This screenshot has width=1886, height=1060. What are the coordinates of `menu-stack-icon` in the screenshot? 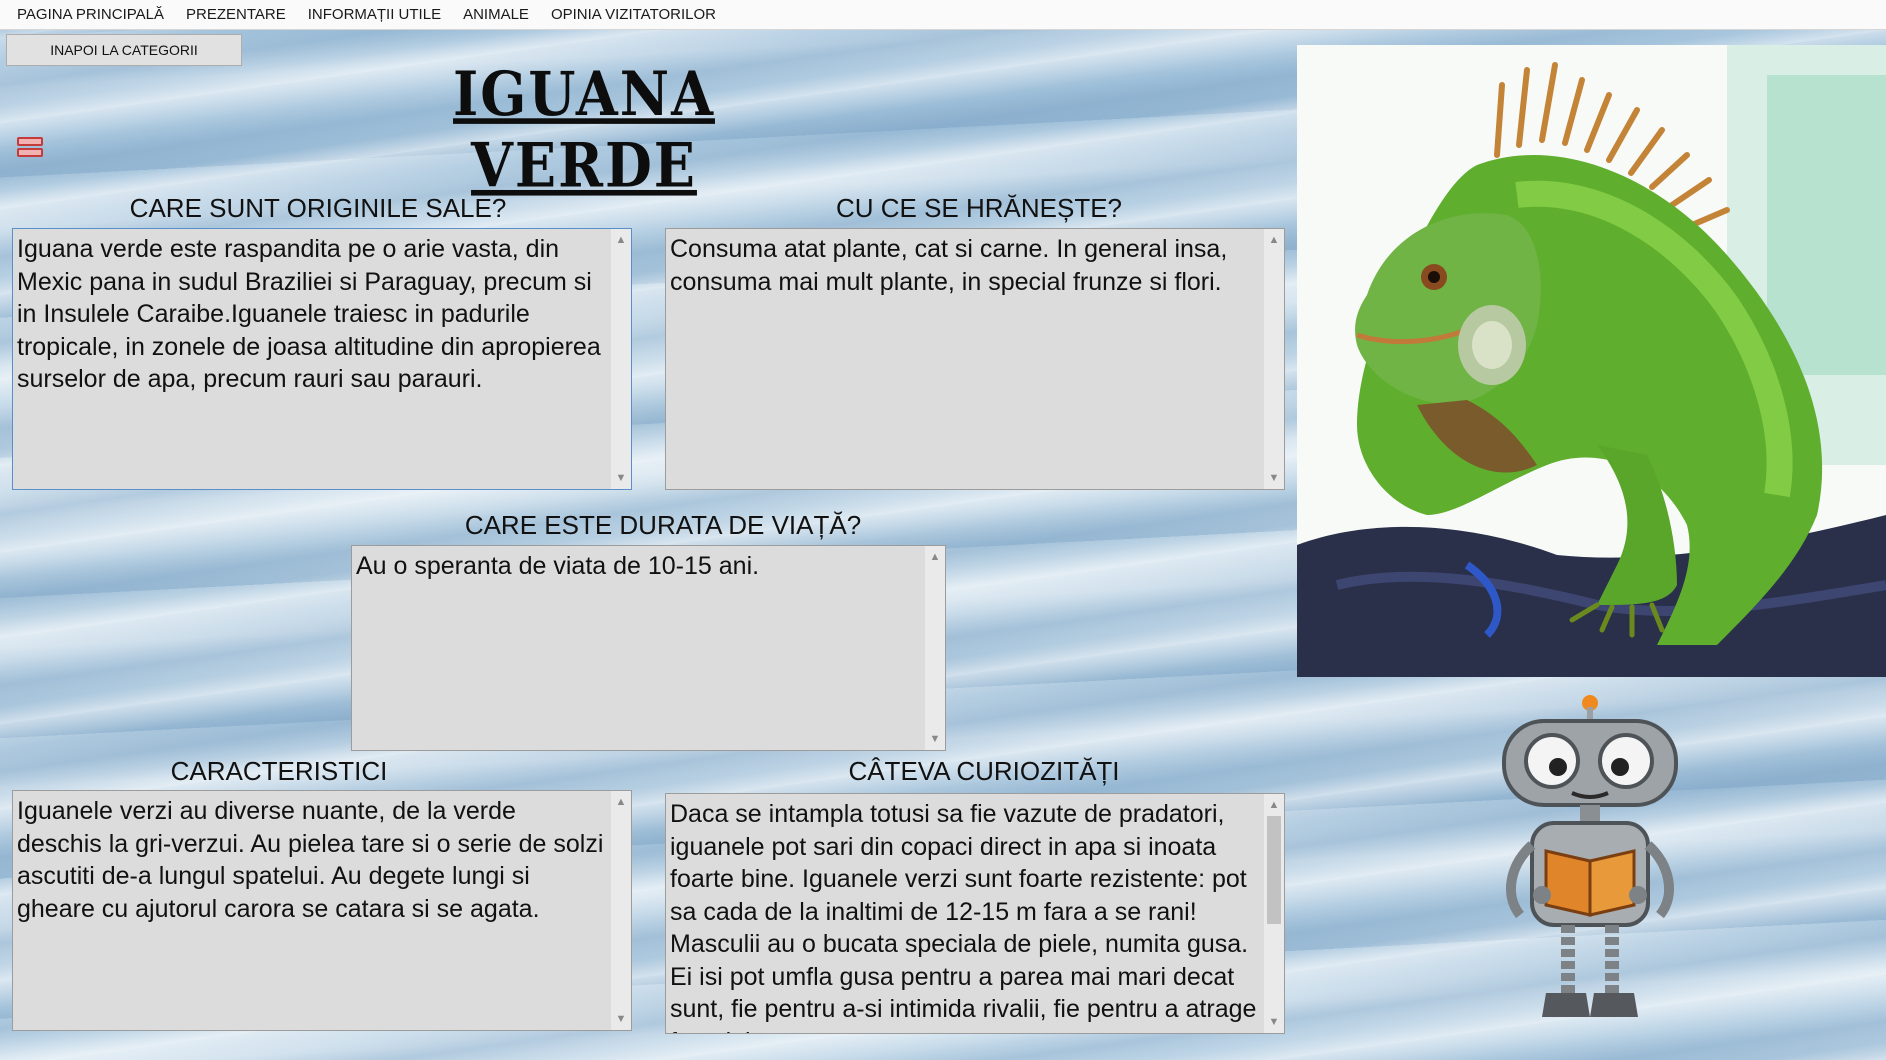 It's located at (30, 153).